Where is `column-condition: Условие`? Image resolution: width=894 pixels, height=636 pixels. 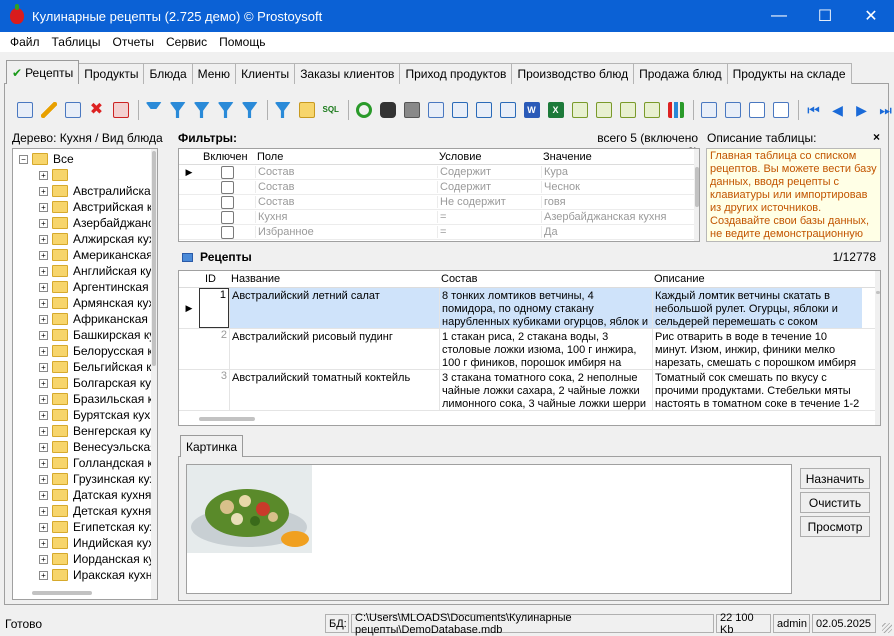
column-condition: Условие is located at coordinates (489, 157).